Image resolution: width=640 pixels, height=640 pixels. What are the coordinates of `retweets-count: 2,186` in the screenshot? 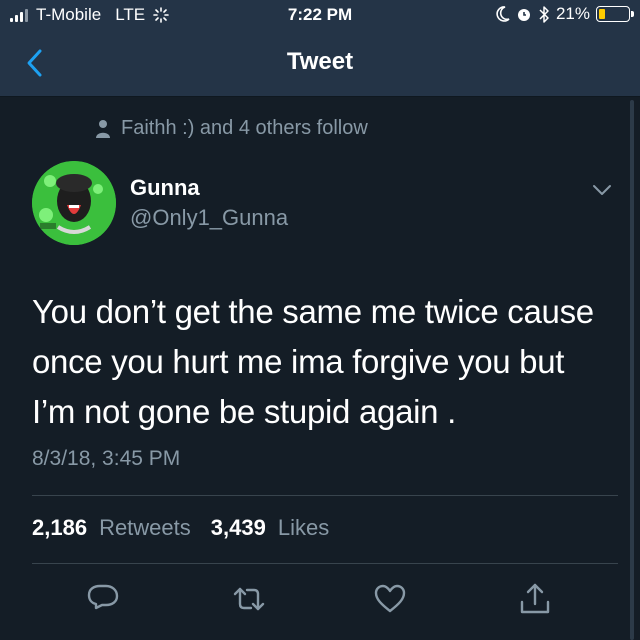 It's located at (59, 528).